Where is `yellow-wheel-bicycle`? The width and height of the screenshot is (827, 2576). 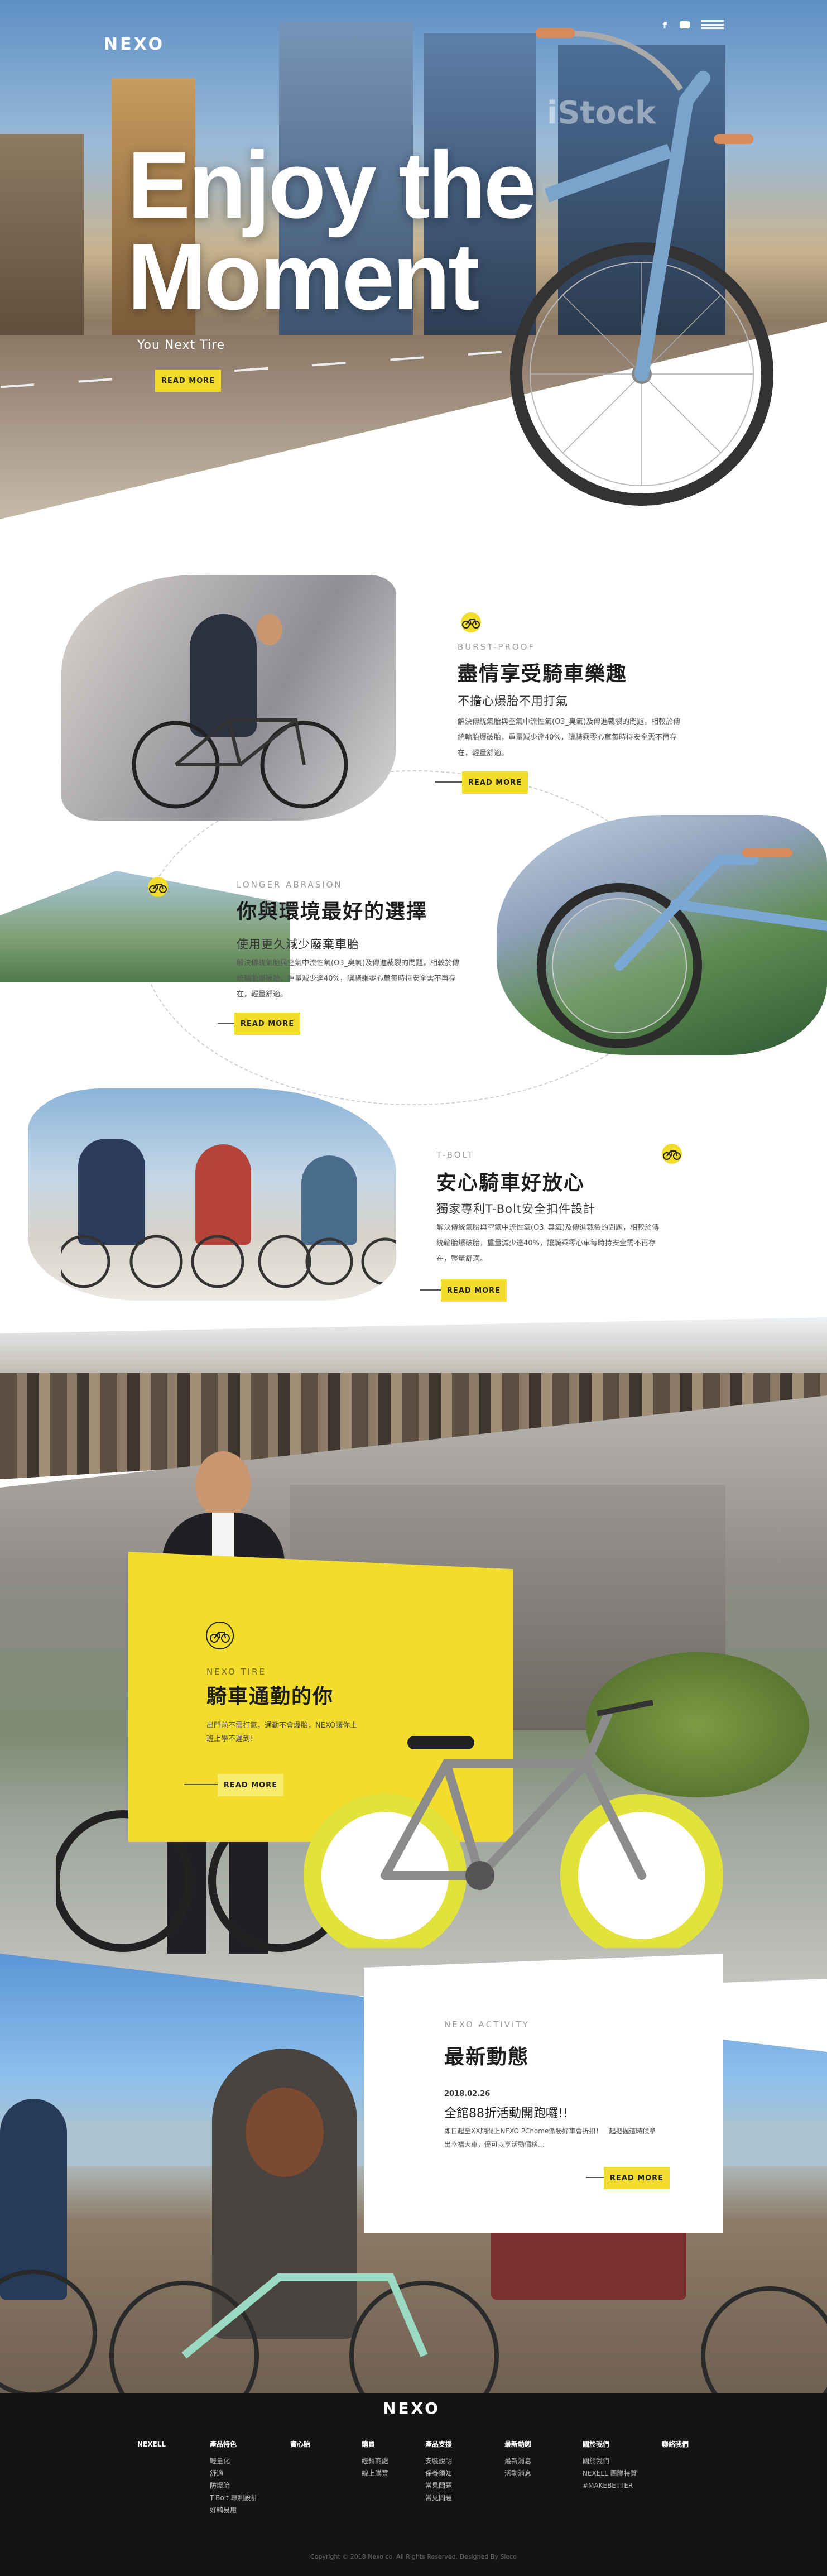
yellow-wheel-bicycle is located at coordinates (513, 1824).